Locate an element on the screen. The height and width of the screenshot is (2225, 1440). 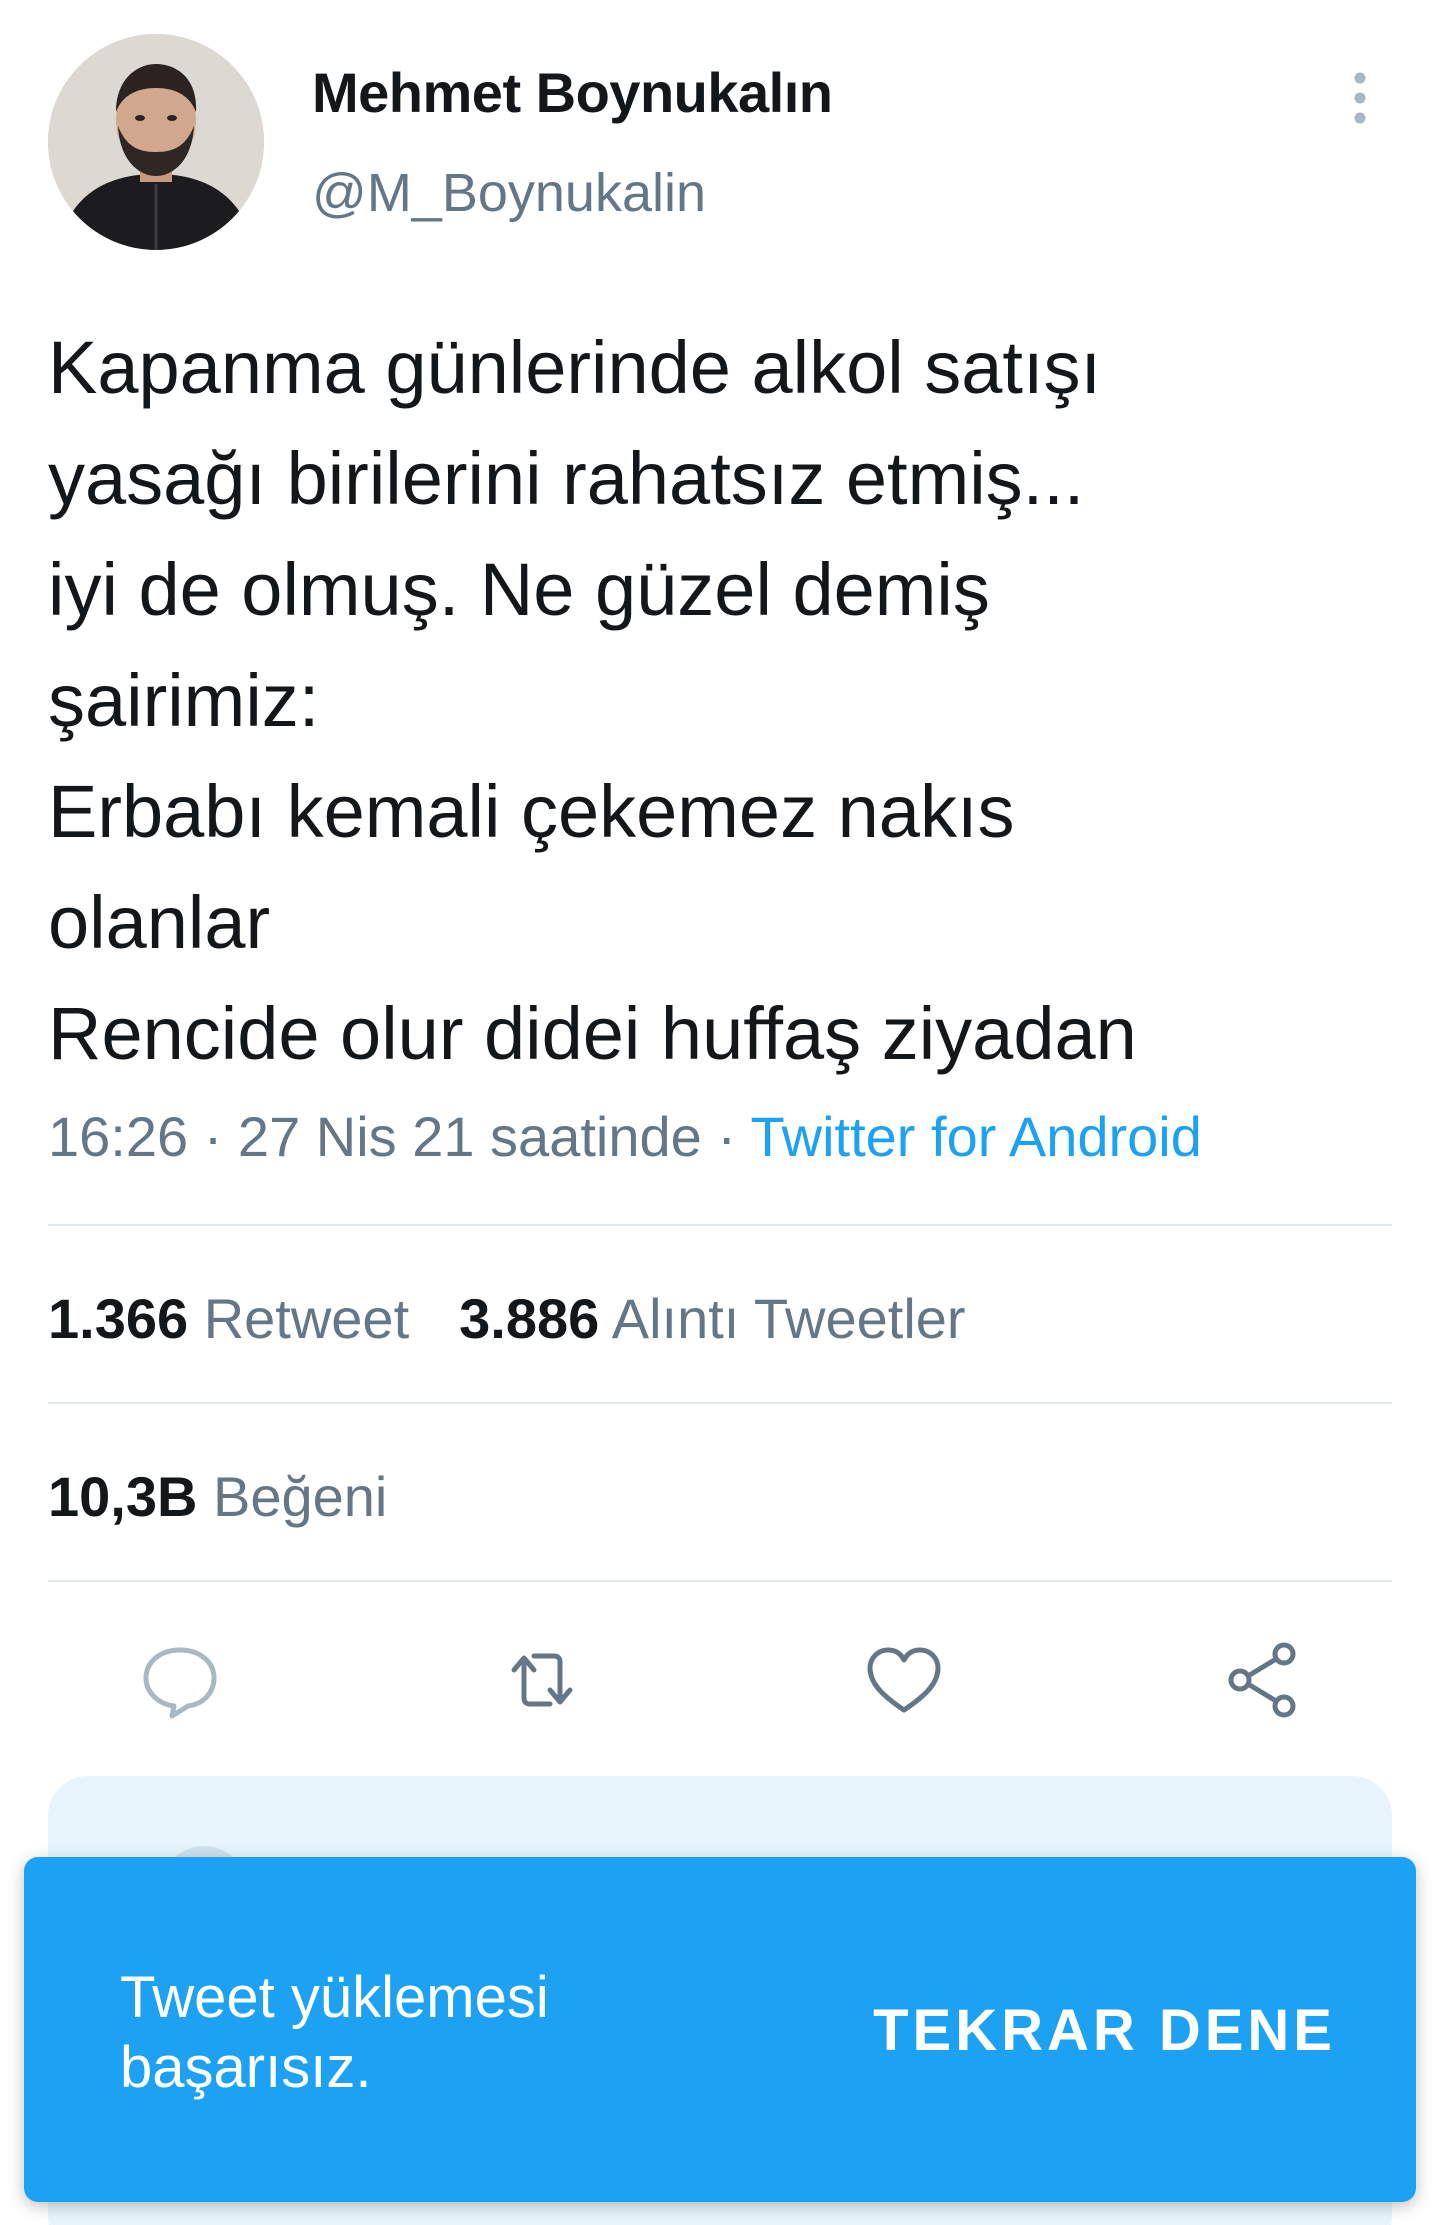
tweet-text-line: Kapanma günlerinde alkol satışı is located at coordinates (575, 367).